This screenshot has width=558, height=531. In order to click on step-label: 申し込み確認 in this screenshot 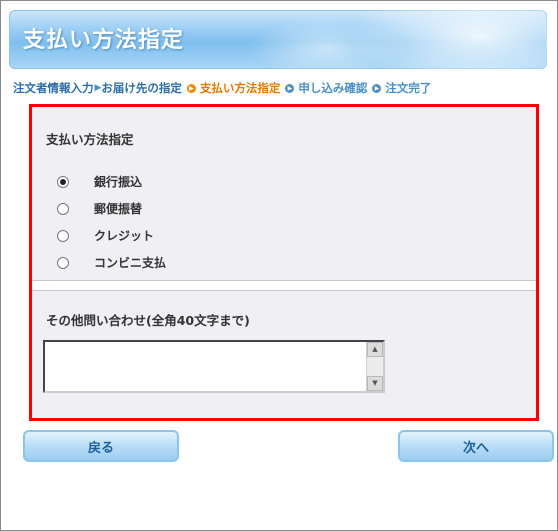, I will do `click(333, 88)`.